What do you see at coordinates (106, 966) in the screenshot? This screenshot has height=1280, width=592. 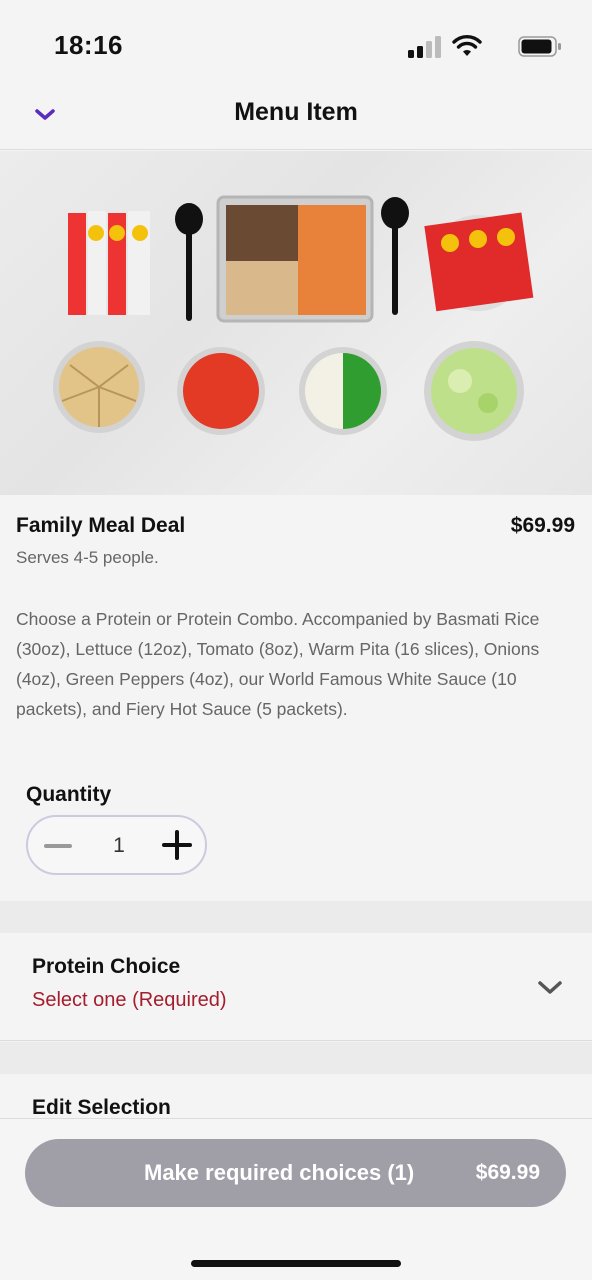 I see `option-title: Protein Choice` at bounding box center [106, 966].